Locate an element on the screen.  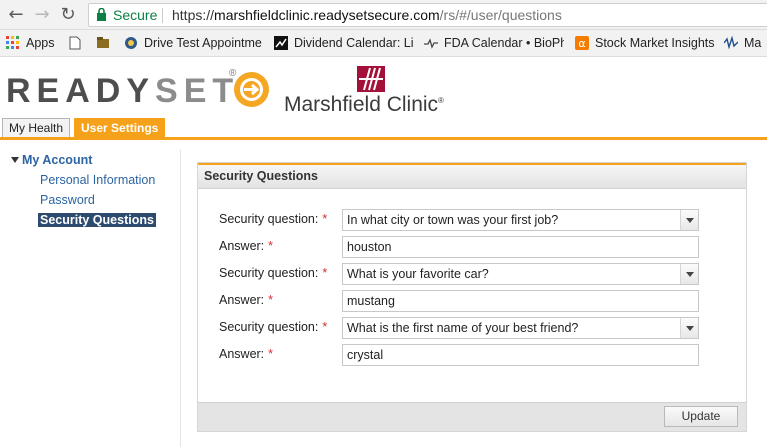
answer-input-3: crystal is located at coordinates (520, 355).